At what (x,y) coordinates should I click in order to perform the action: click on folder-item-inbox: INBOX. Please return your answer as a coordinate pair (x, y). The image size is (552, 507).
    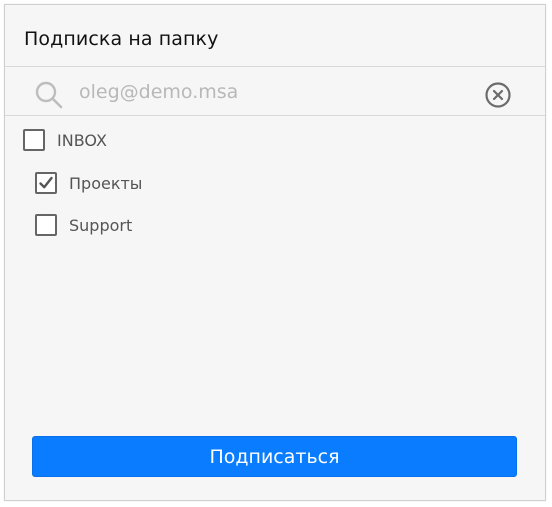
    Looking at the image, I should click on (65, 140).